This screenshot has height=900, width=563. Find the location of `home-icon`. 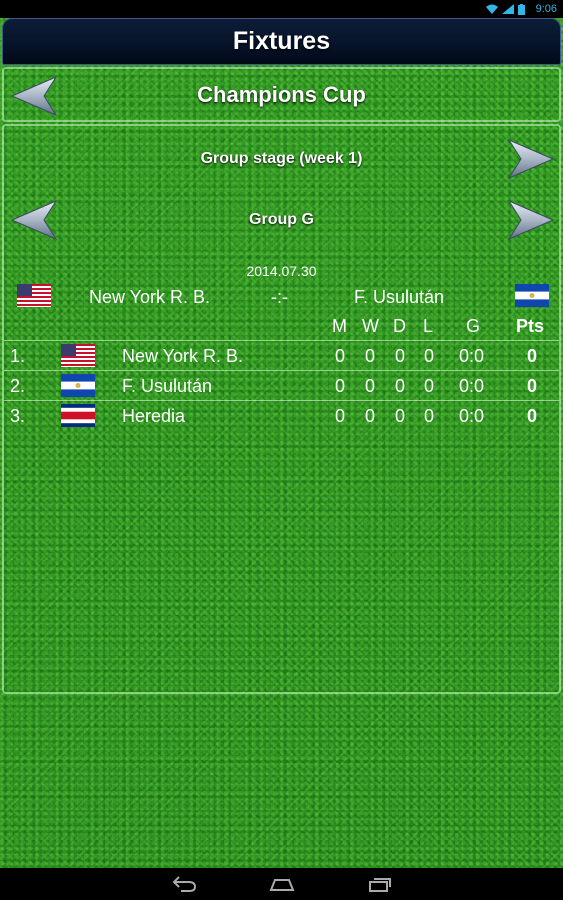

home-icon is located at coordinates (281, 885).